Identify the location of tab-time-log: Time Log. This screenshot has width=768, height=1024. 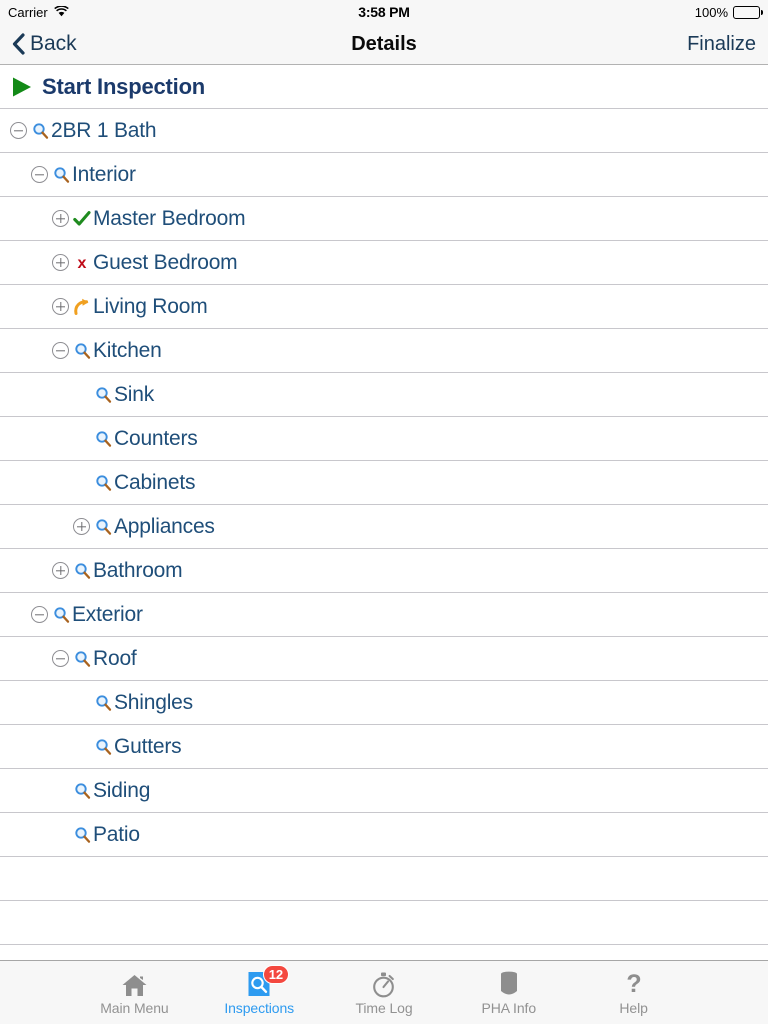
(384, 992).